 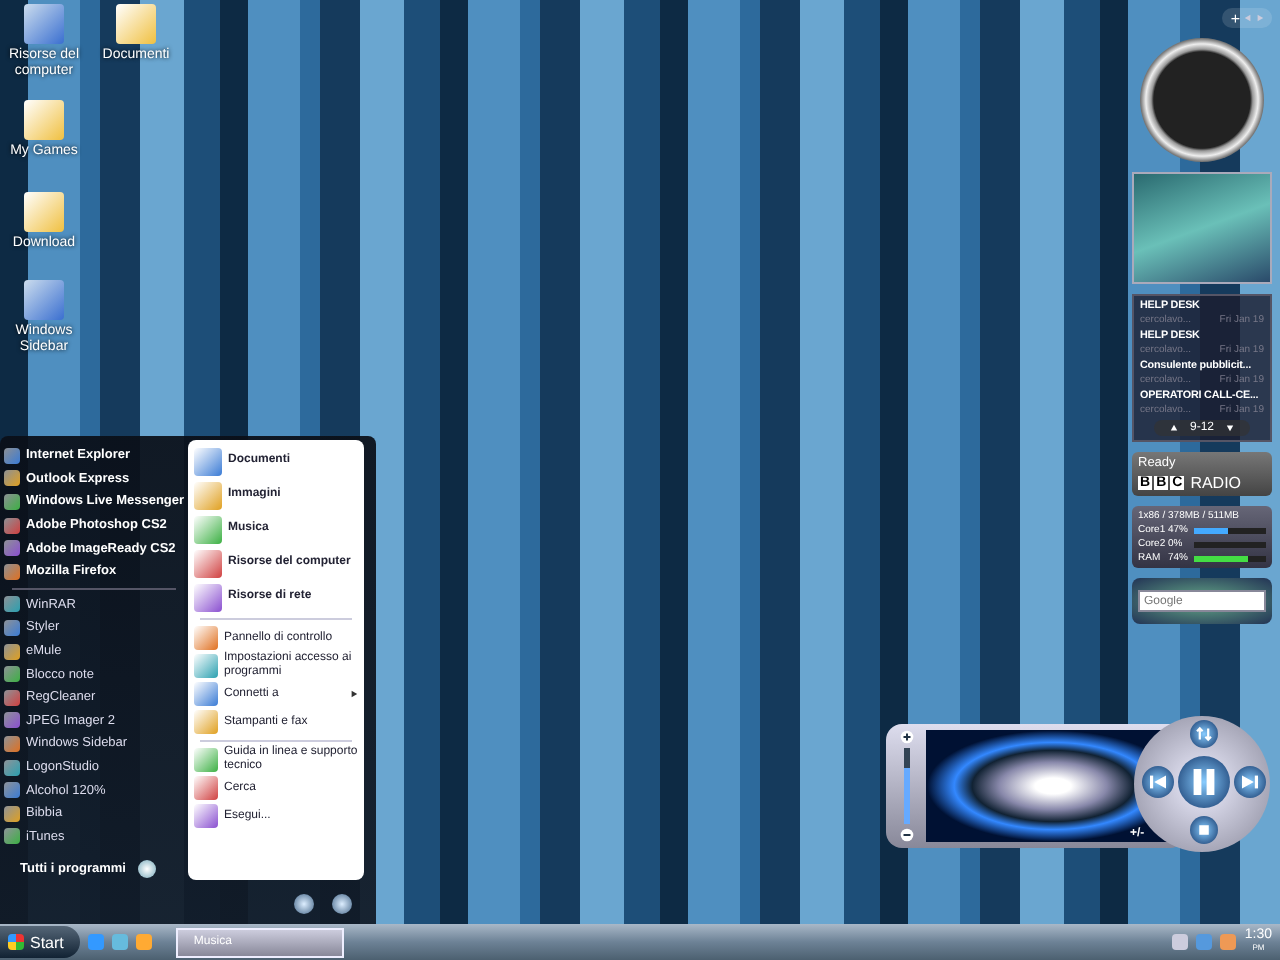 I want to click on submenu-arrow-icon, so click(x=354, y=694).